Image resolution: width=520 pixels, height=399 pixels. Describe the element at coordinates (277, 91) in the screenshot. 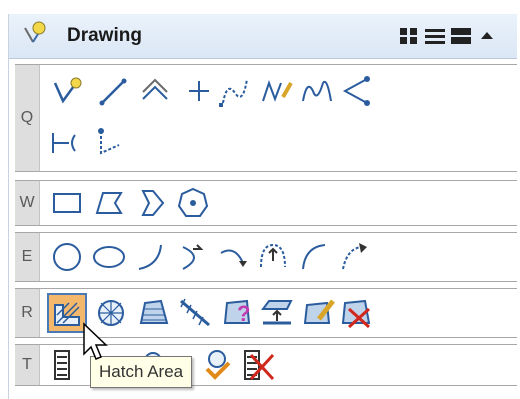

I see `place-freehand-tool` at that location.